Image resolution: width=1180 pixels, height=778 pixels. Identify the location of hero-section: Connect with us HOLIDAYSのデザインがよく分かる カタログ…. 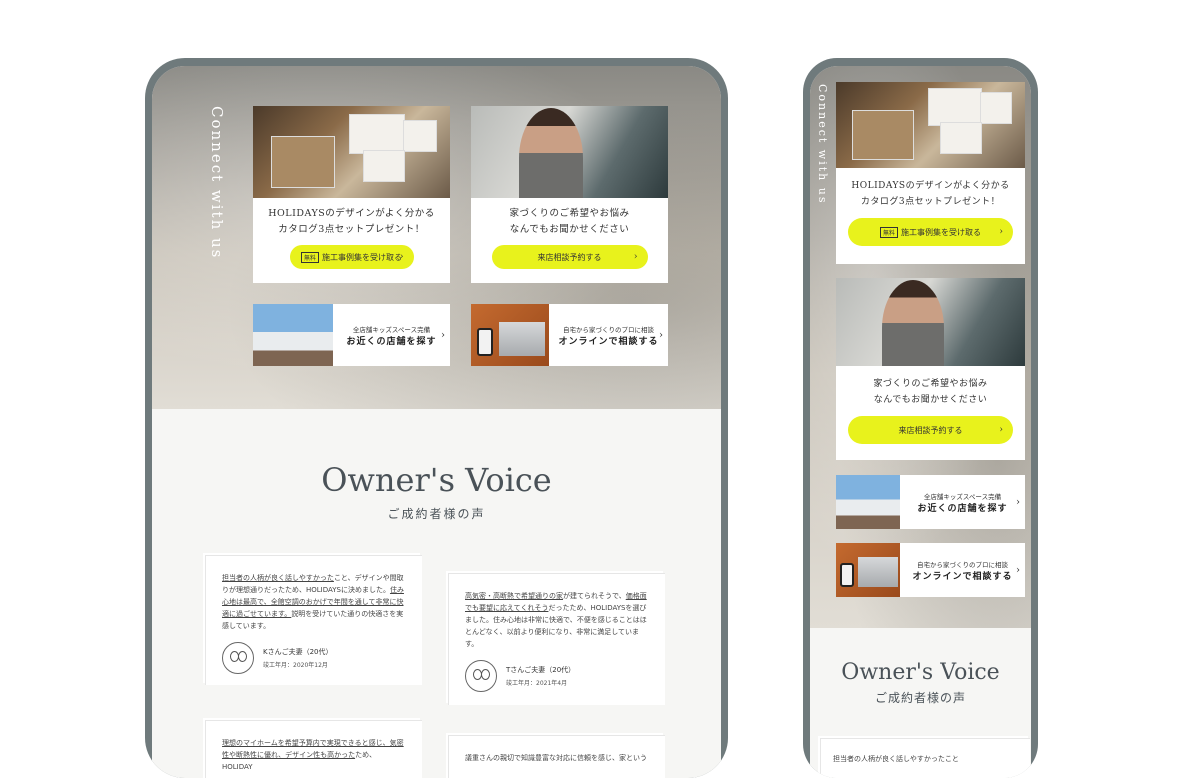
(920, 347).